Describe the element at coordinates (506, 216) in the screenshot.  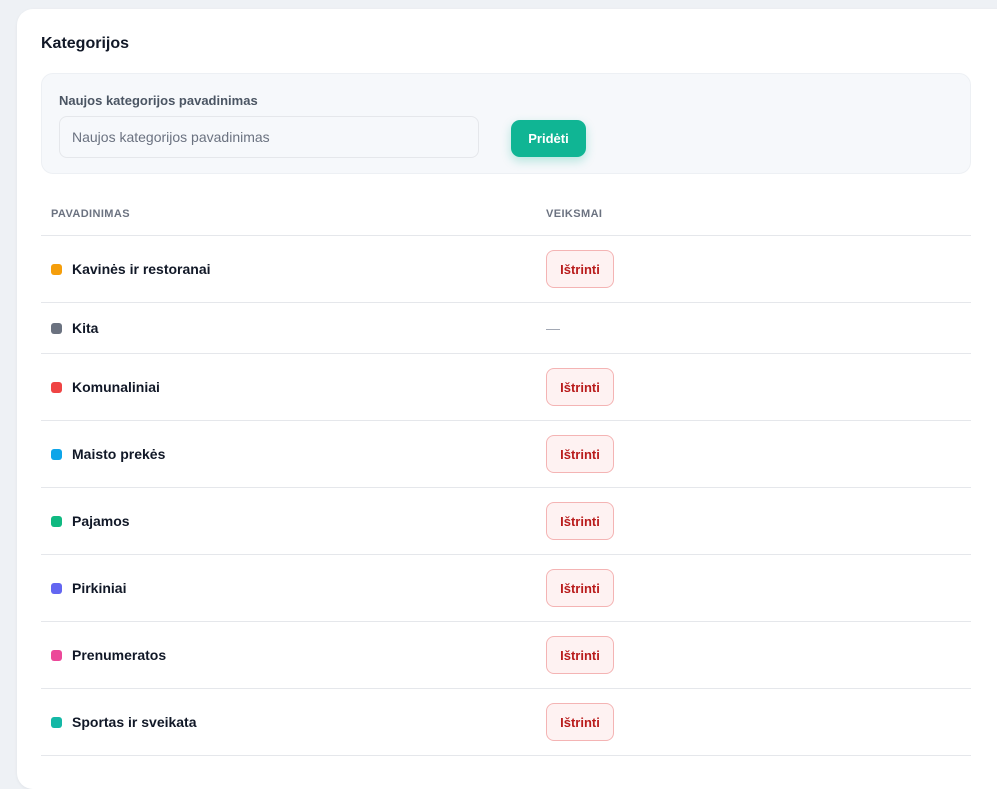
I see `table-header: PAVADINIMAS VEIKSMAI` at that location.